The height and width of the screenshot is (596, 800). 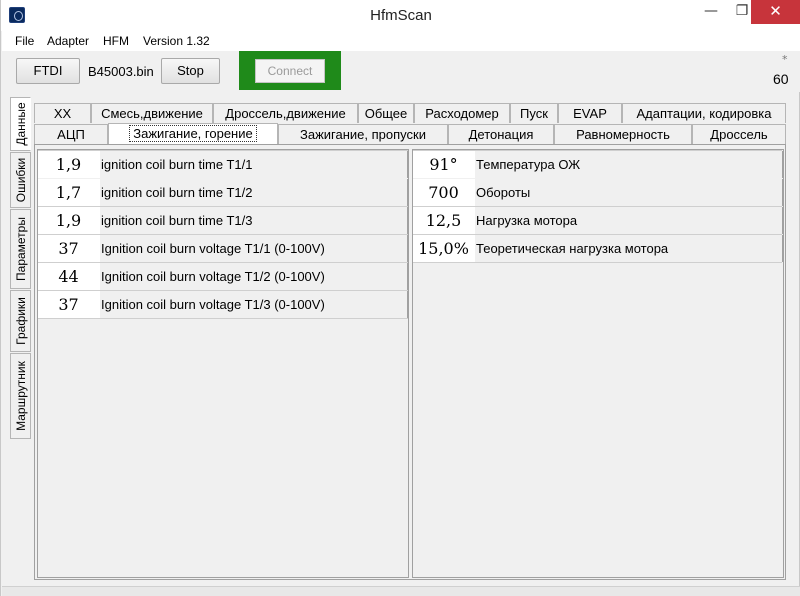 I want to click on close-button: ✕, so click(x=775, y=12).